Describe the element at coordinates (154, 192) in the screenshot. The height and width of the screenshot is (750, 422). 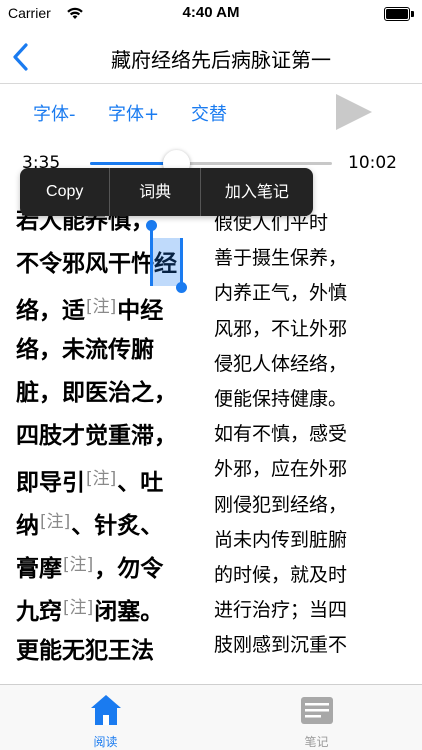
I see `dictionary-menu-item: 词典` at that location.